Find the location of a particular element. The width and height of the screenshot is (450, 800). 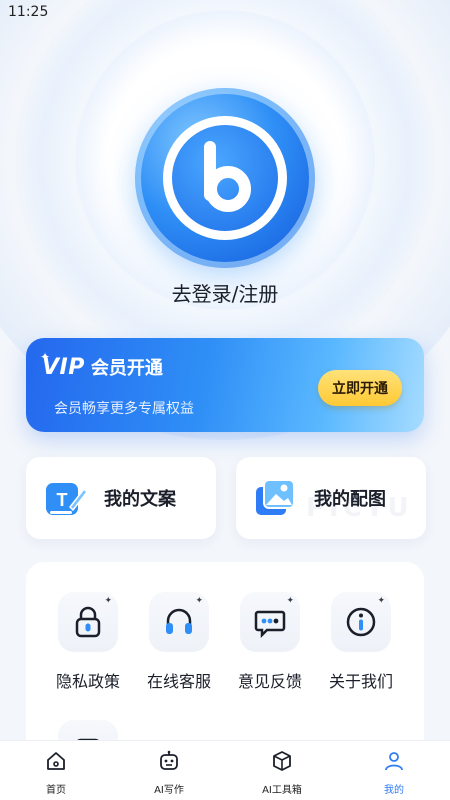

service-label: 隐私政策 is located at coordinates (87, 681).